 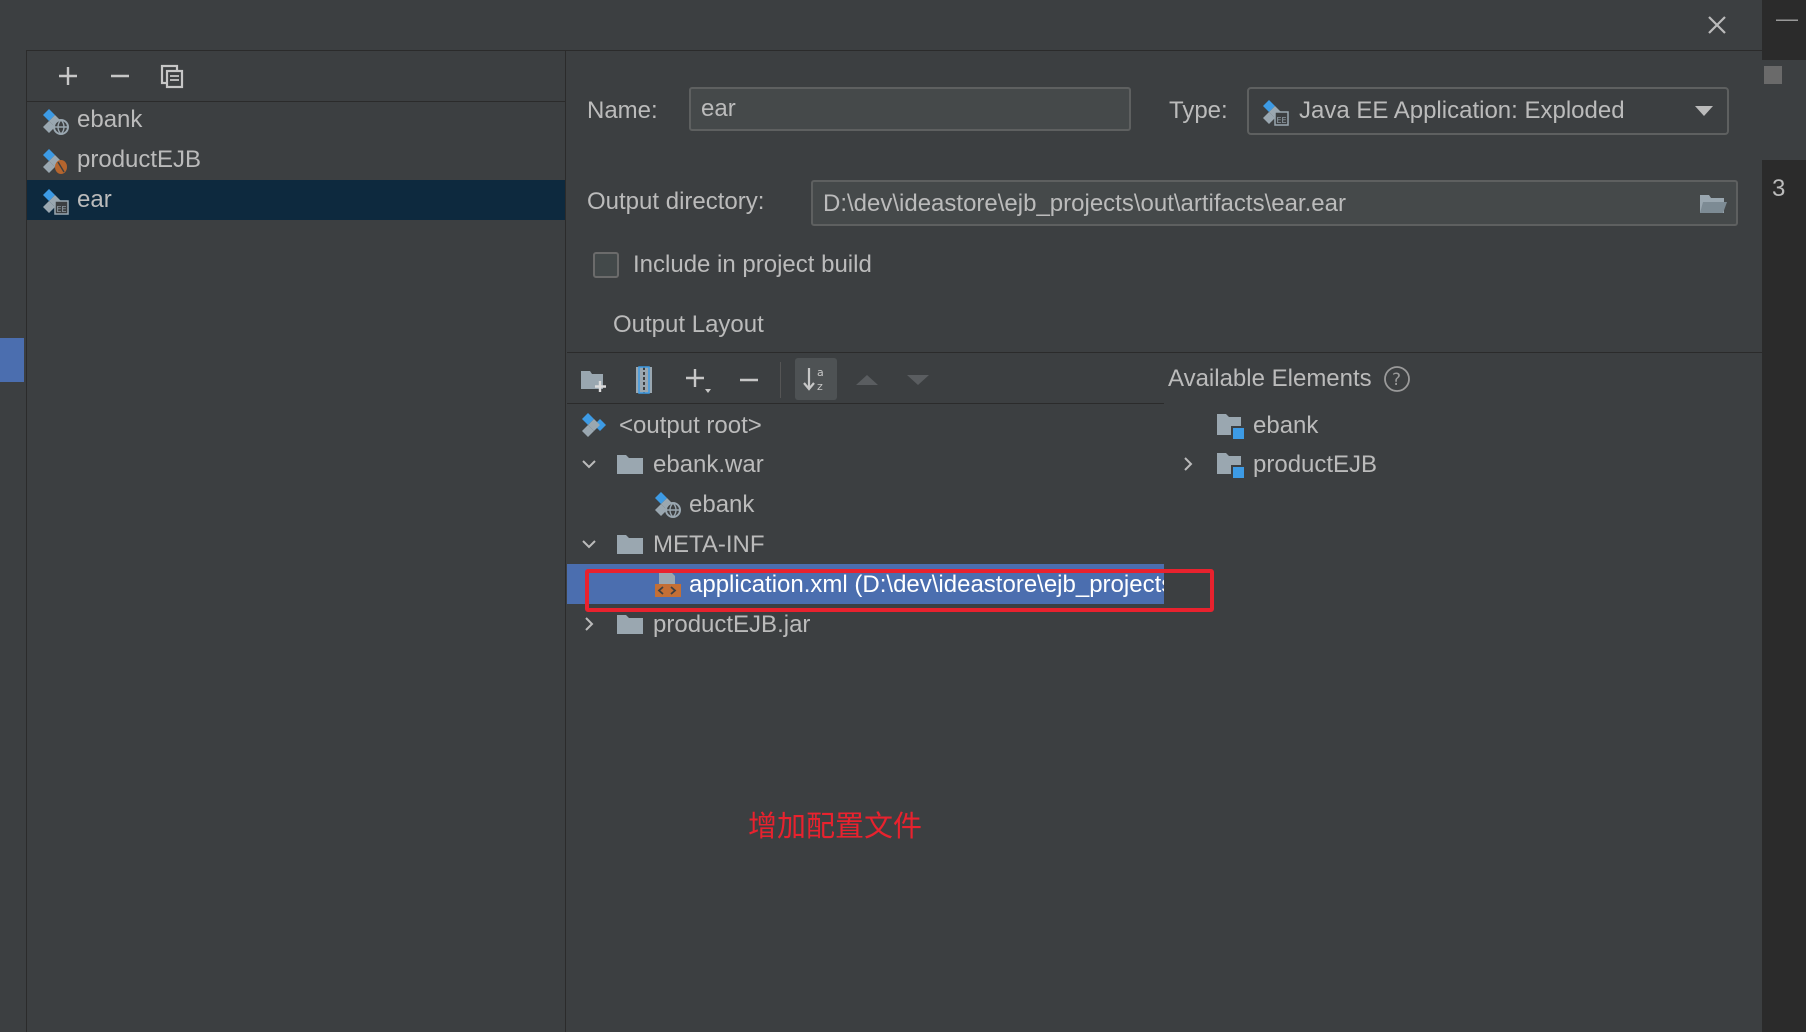 I want to click on tree-item-label: <output root>, so click(x=690, y=425).